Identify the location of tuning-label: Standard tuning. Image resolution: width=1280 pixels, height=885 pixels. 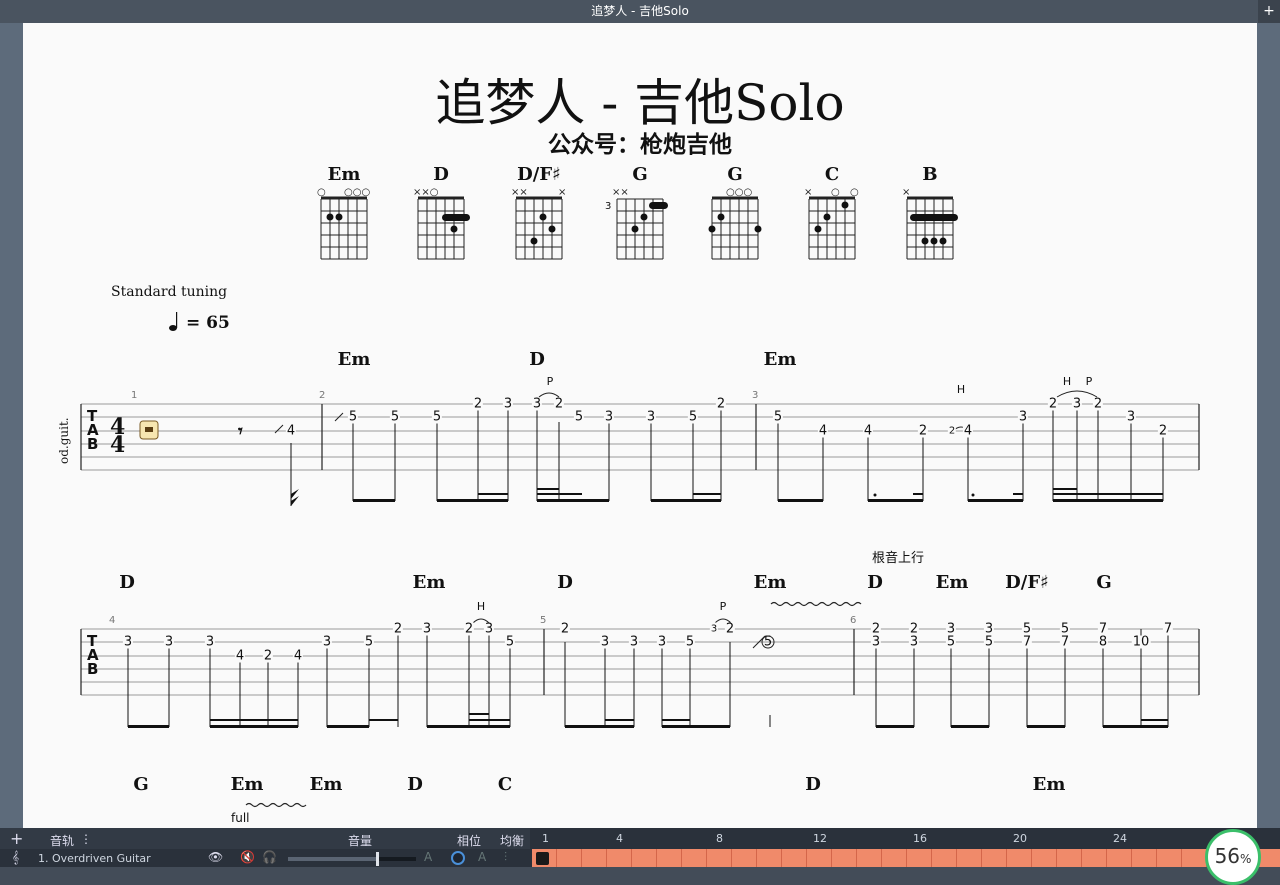
(169, 292).